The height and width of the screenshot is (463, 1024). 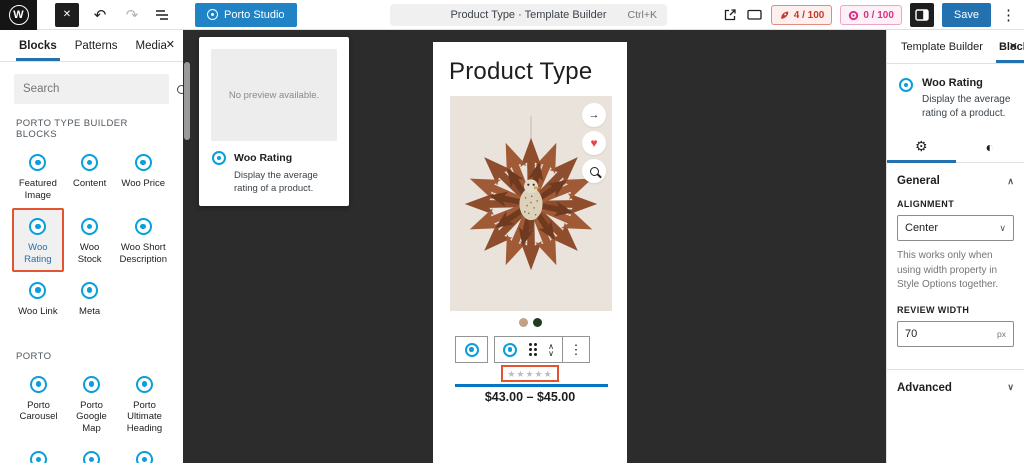 I want to click on list-view-icon, so click(x=162, y=14).